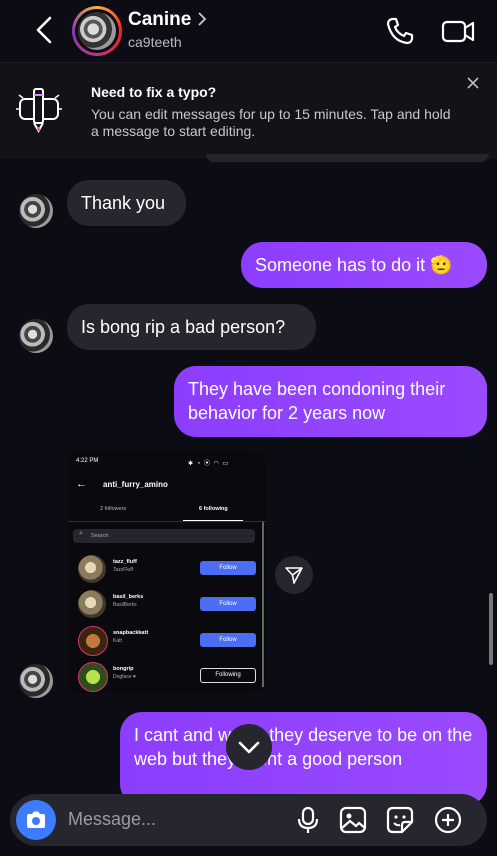 This screenshot has height=856, width=497. What do you see at coordinates (308, 820) in the screenshot?
I see `microphone-icon` at bounding box center [308, 820].